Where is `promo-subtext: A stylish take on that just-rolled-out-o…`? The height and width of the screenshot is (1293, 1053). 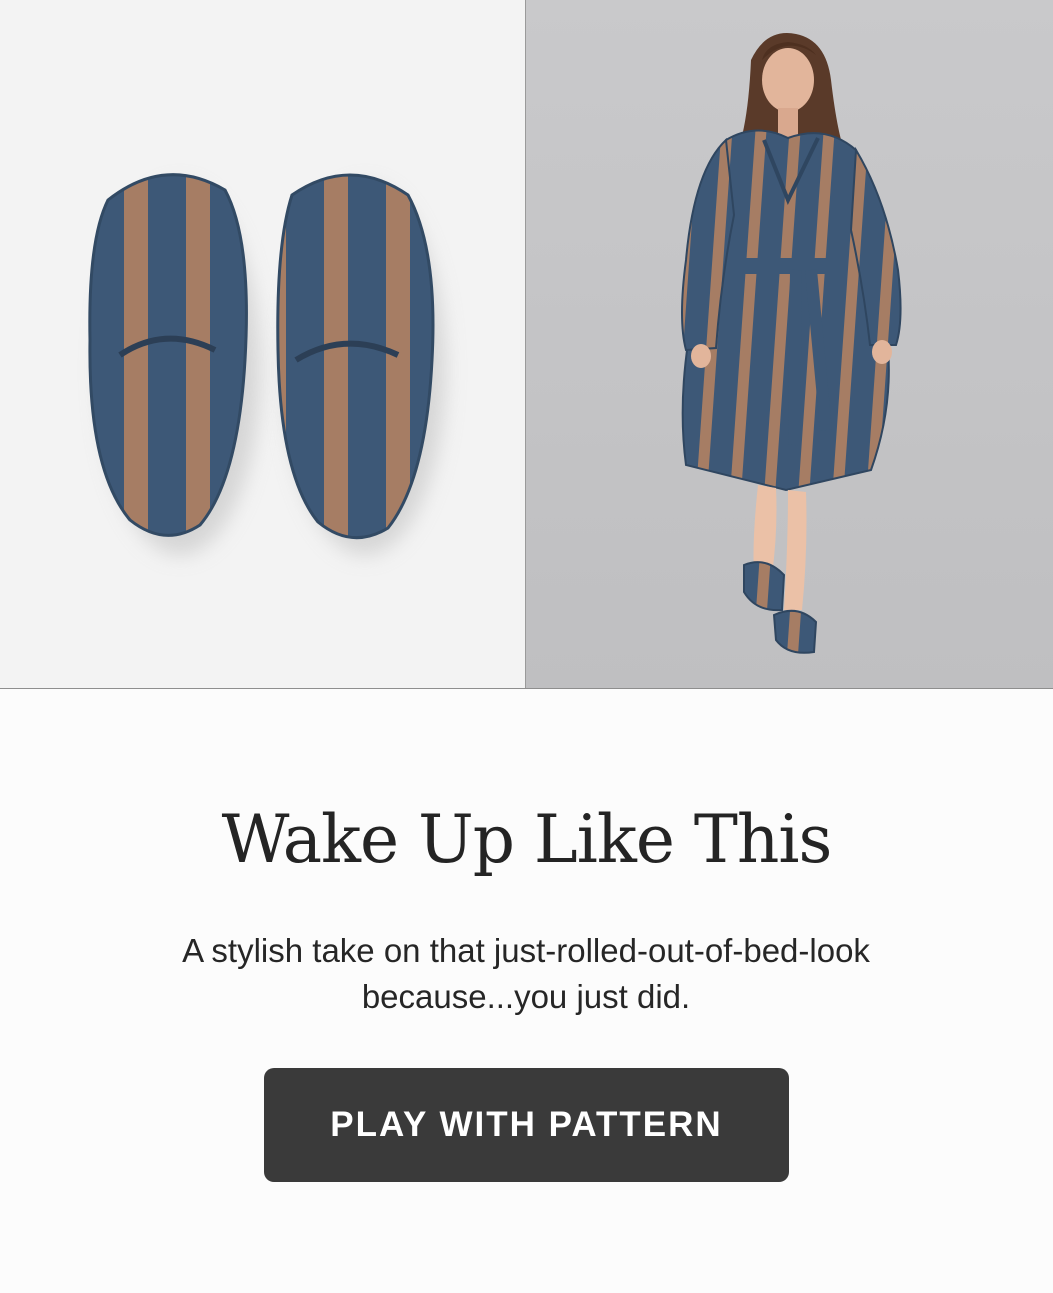
promo-subtext: A stylish take on that just-rolled-out-o… is located at coordinates (526, 973).